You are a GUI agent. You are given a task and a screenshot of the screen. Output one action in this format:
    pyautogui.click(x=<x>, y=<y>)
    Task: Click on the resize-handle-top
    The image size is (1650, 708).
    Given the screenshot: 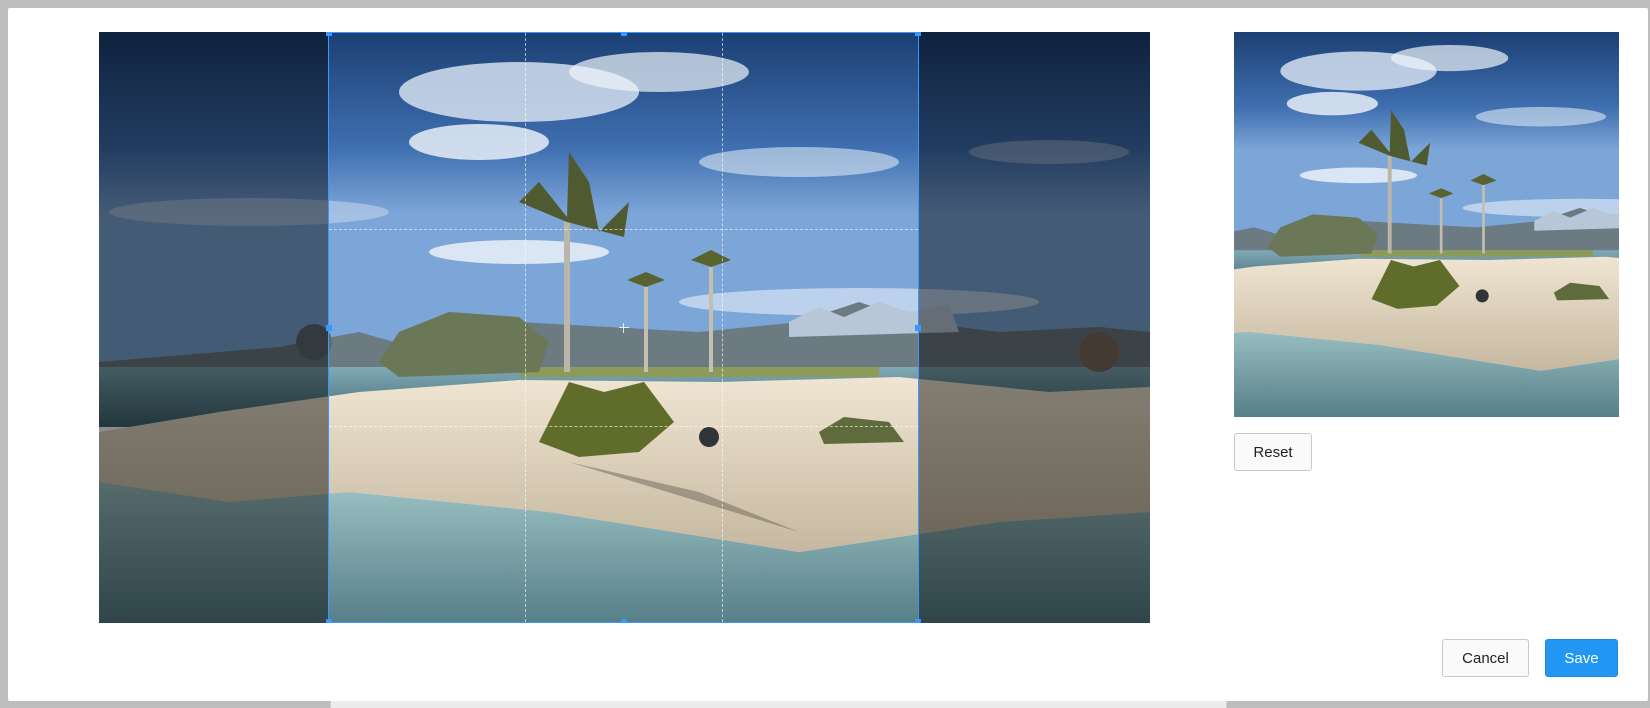 What is the action you would take?
    pyautogui.click(x=624, y=34)
    